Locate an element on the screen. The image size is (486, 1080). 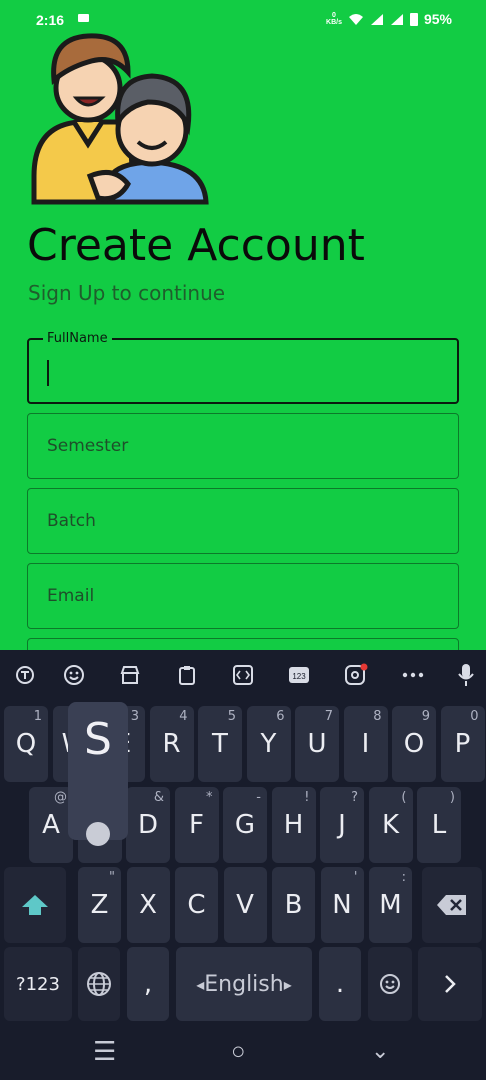
store-icon is located at coordinates (130, 675).